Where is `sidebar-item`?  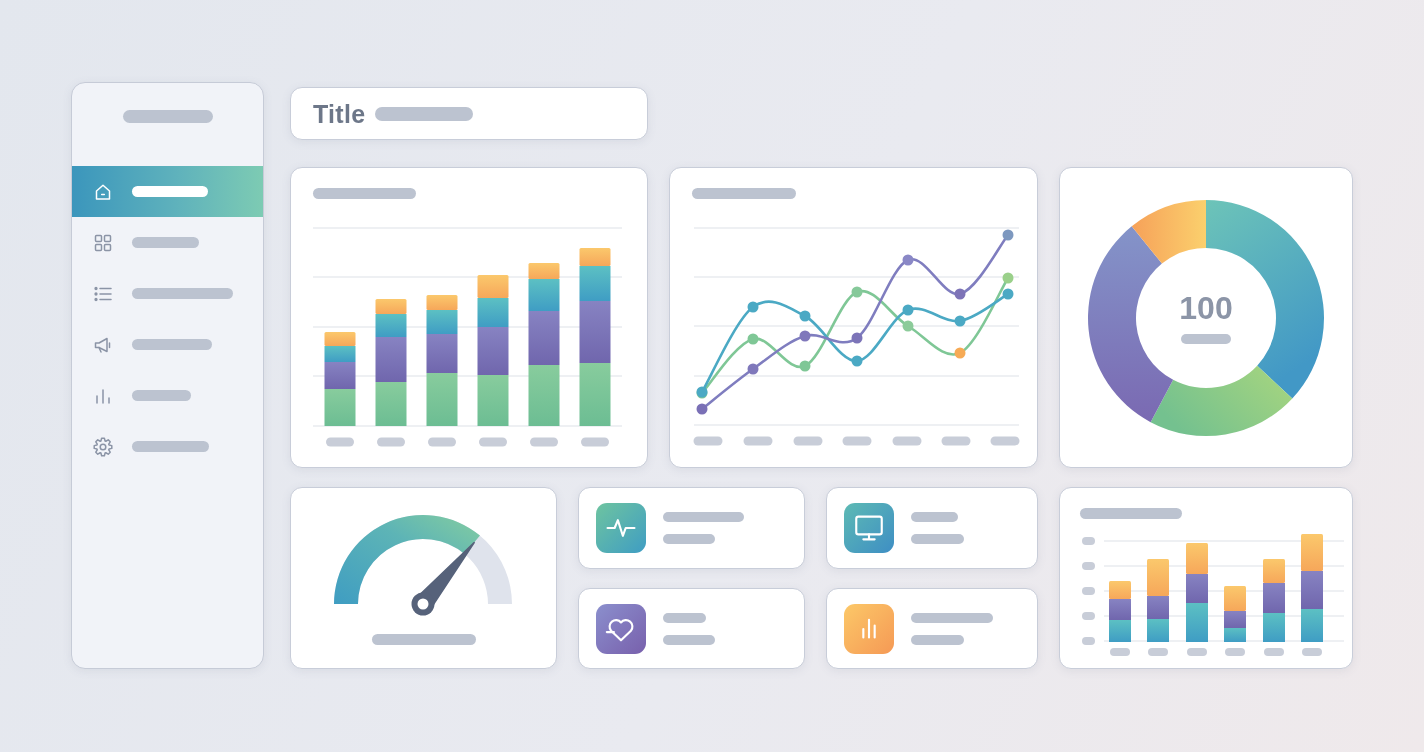
sidebar-item is located at coordinates (167, 191).